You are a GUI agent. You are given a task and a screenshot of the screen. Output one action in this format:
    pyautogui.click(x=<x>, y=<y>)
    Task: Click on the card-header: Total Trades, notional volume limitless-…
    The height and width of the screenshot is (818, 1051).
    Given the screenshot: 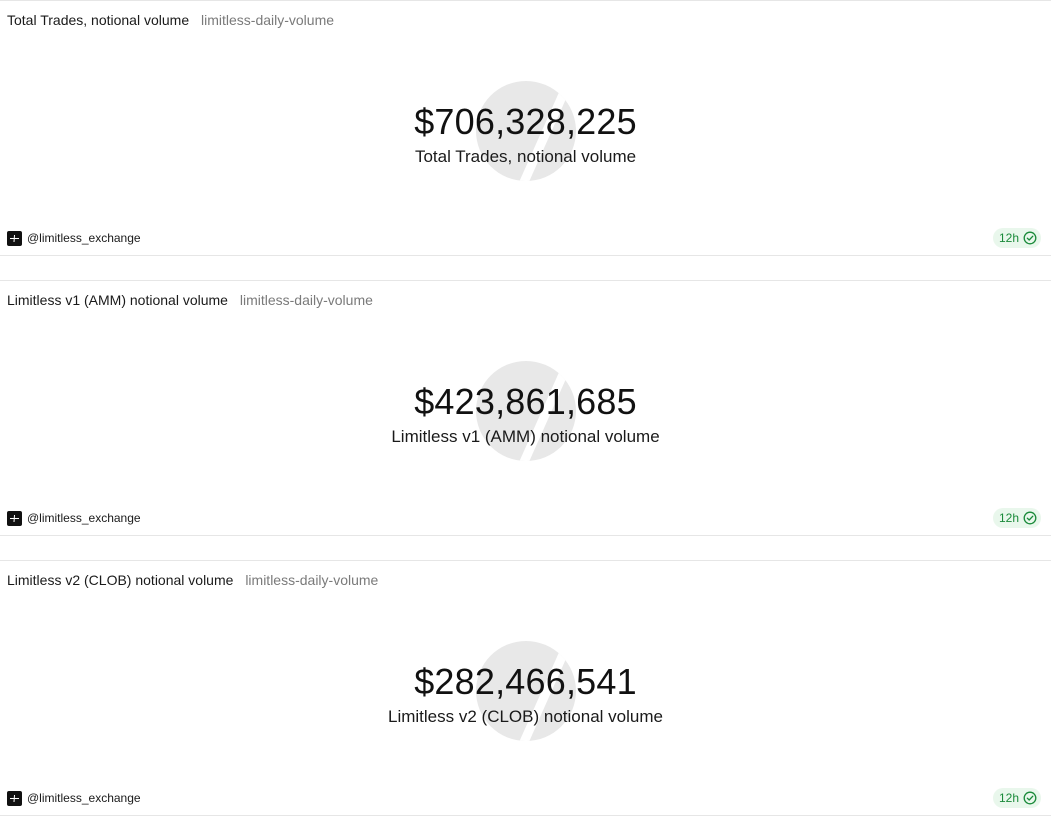 What is the action you would take?
    pyautogui.click(x=170, y=20)
    